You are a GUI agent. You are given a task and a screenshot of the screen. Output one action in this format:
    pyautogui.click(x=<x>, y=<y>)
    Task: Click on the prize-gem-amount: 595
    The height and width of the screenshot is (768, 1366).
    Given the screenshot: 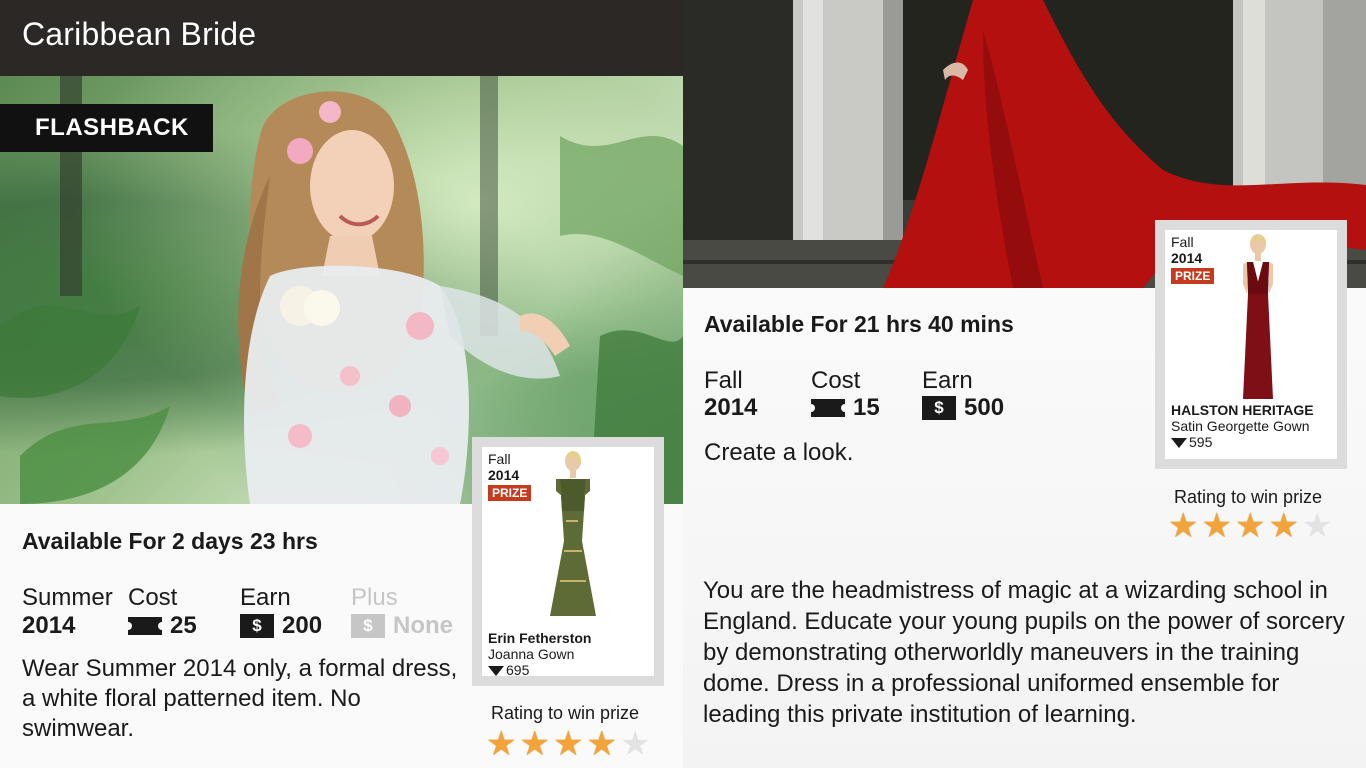 What is the action you would take?
    pyautogui.click(x=1201, y=442)
    